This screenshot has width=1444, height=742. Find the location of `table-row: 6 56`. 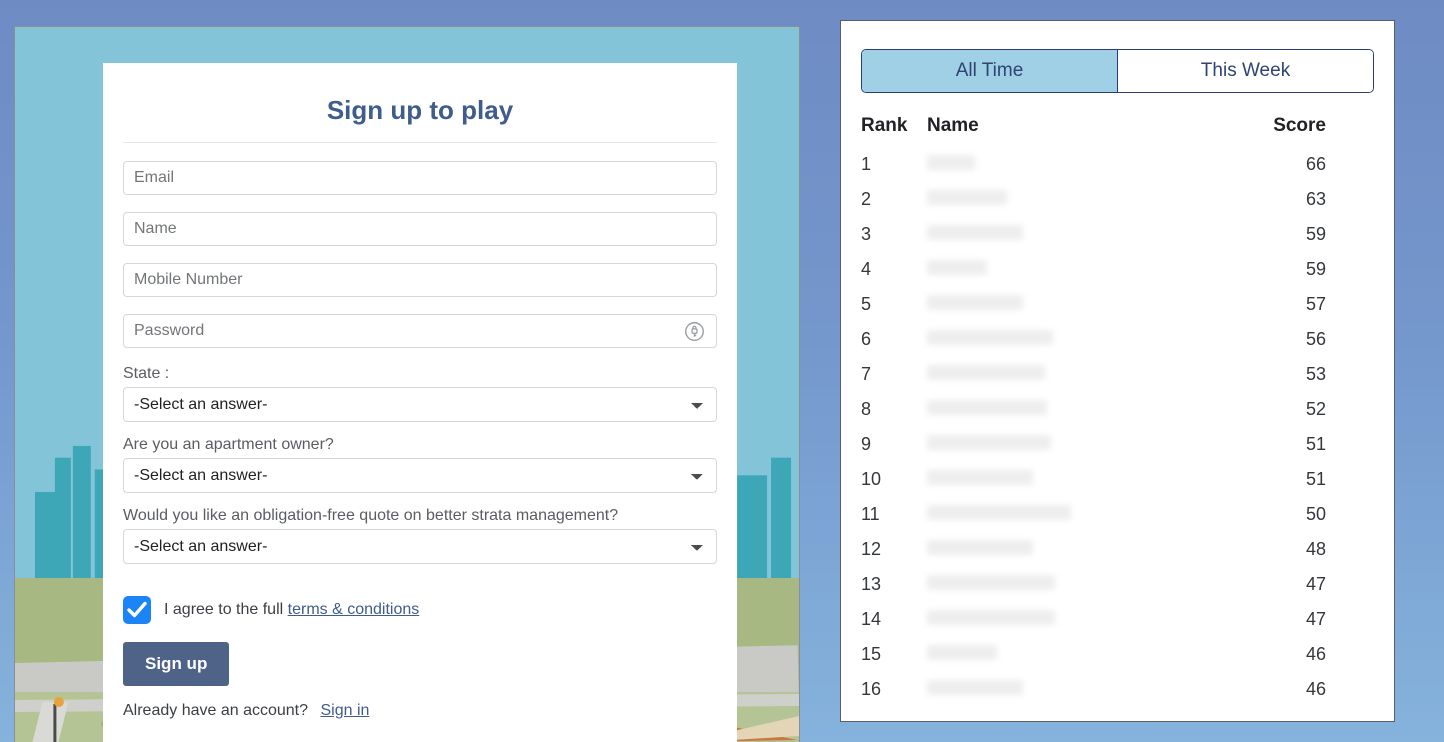

table-row: 6 56 is located at coordinates (1117, 339).